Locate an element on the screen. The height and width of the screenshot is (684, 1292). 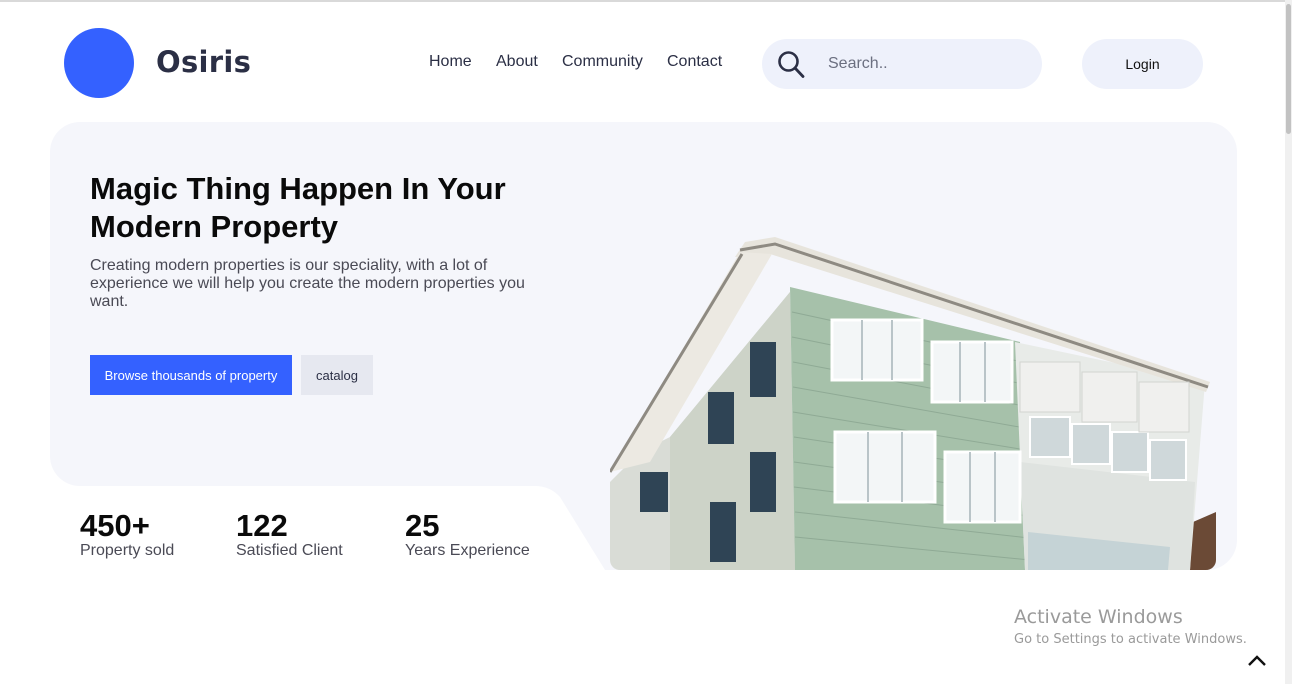
catalog-button: catalog is located at coordinates (337, 375).